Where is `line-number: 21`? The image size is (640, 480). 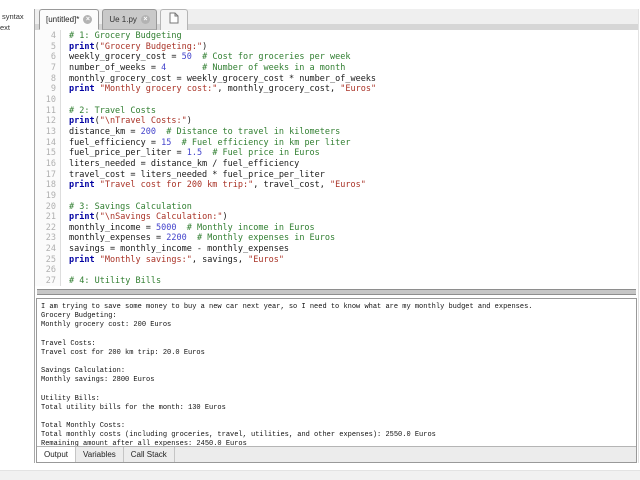 line-number: 21 is located at coordinates (50, 217).